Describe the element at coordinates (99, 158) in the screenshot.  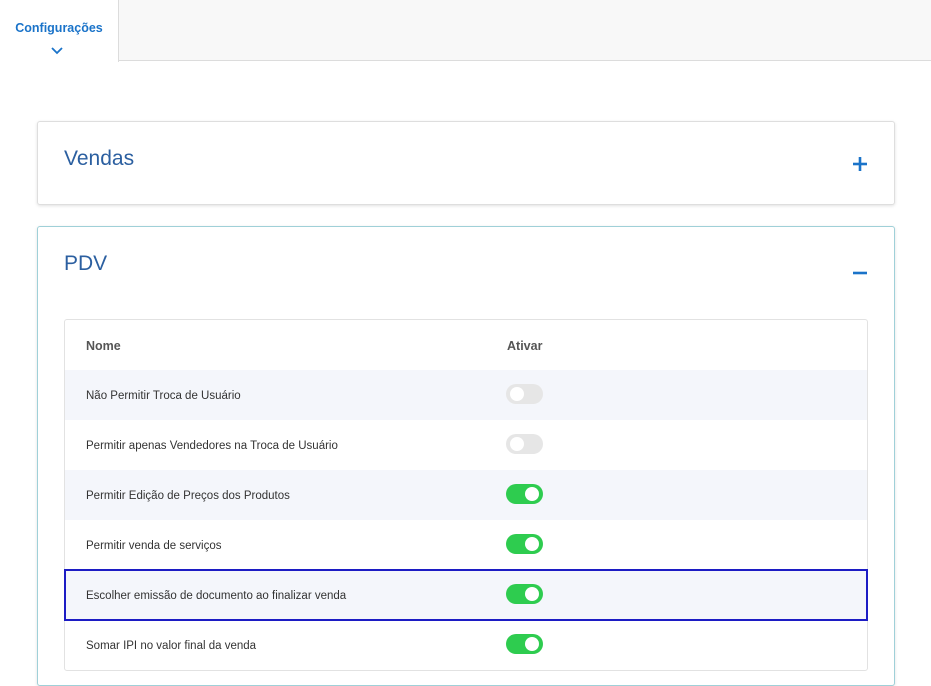
I see `panel-title-vendas: Vendas` at that location.